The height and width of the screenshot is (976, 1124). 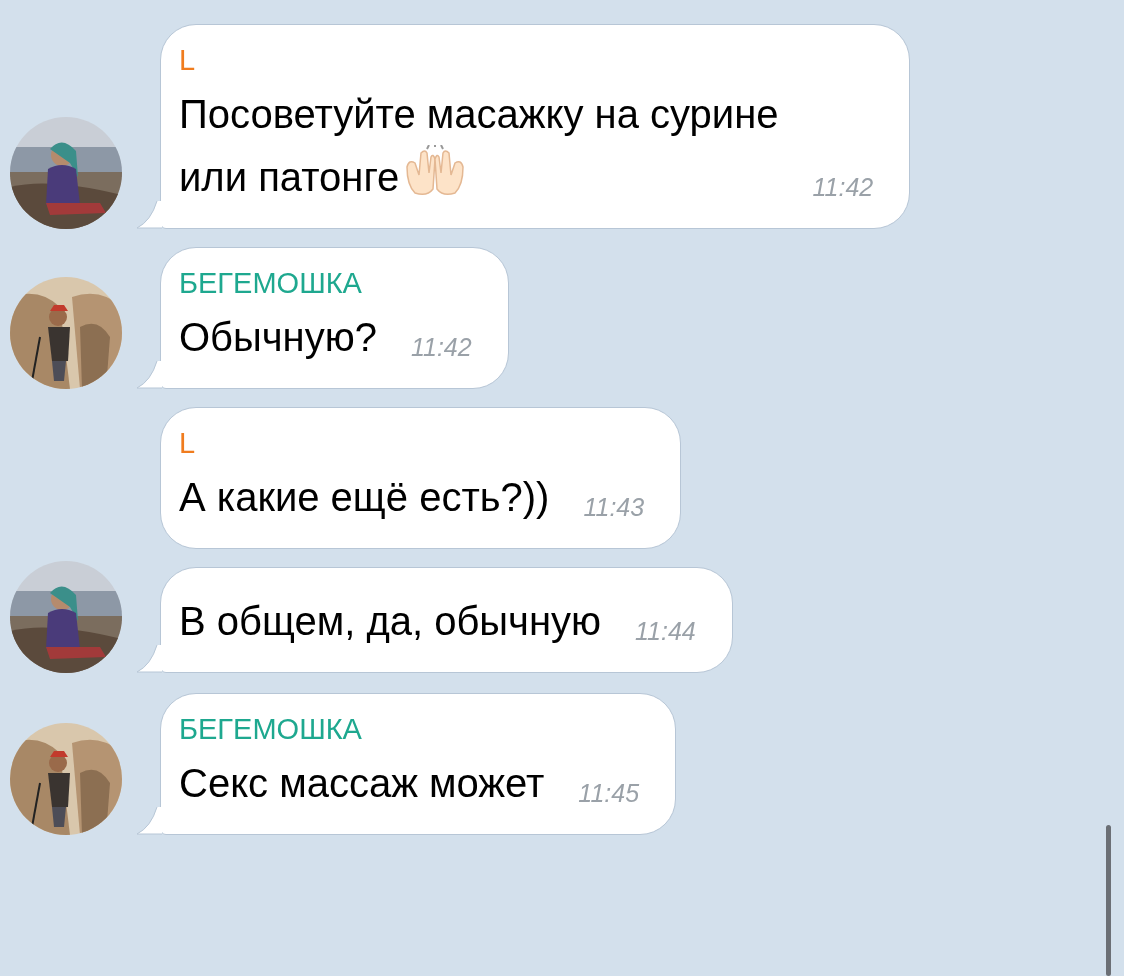 I want to click on message-text: В общем, да, обычную, so click(x=390, y=621).